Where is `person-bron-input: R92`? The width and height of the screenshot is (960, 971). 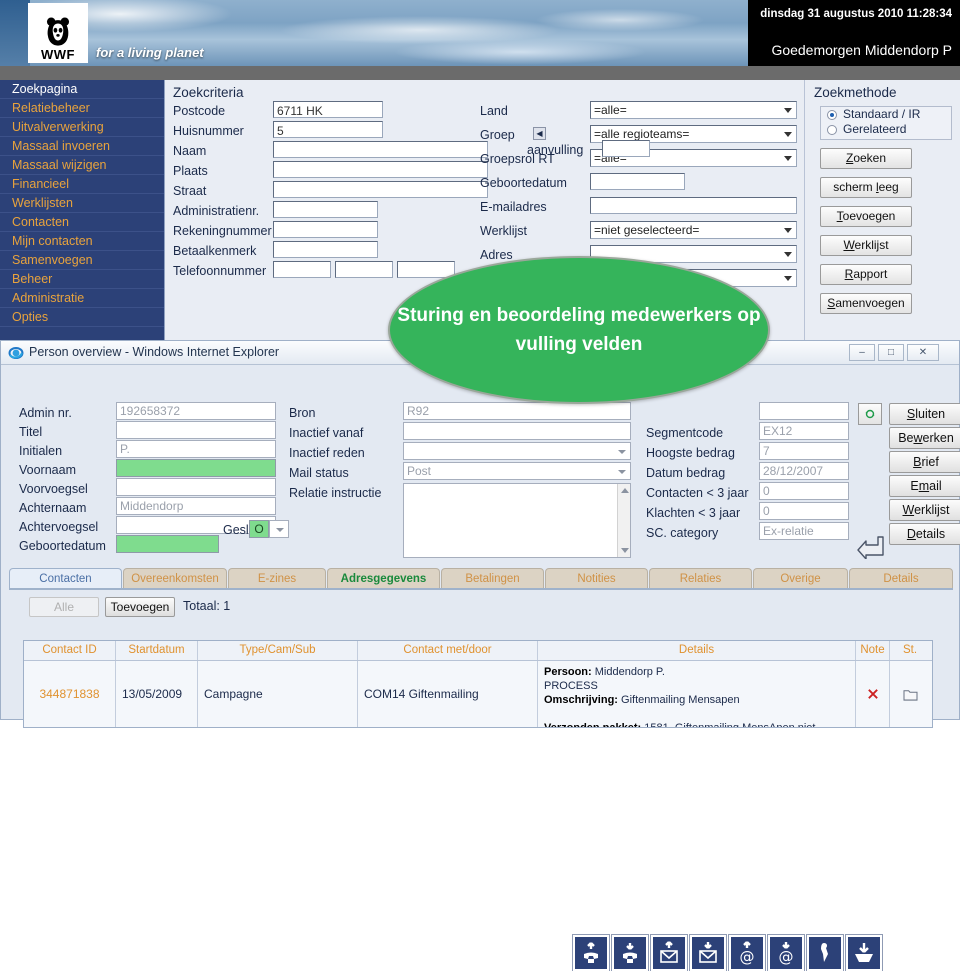 person-bron-input: R92 is located at coordinates (517, 411).